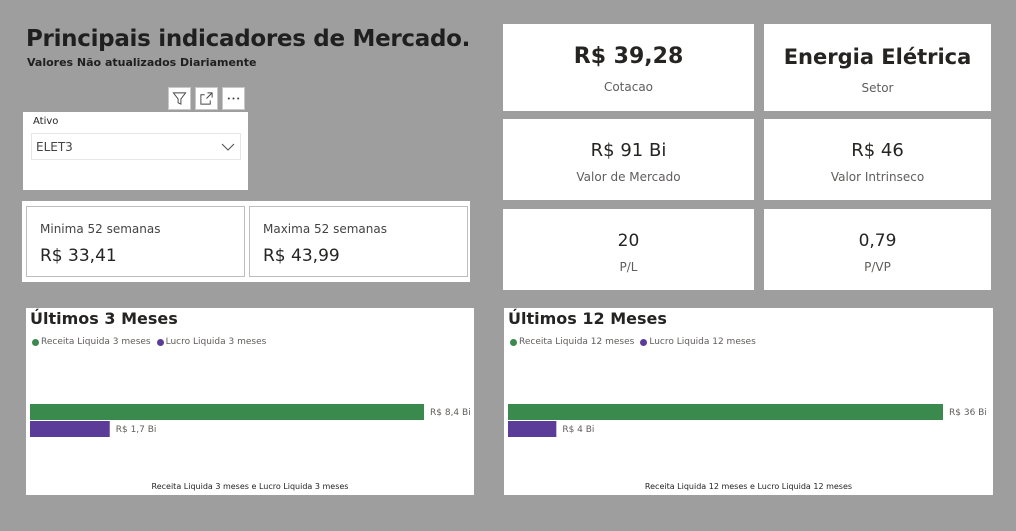 The image size is (1016, 531). Describe the element at coordinates (301, 256) in the screenshot. I see `max-52-weeks-value: R$ 43,99` at that location.